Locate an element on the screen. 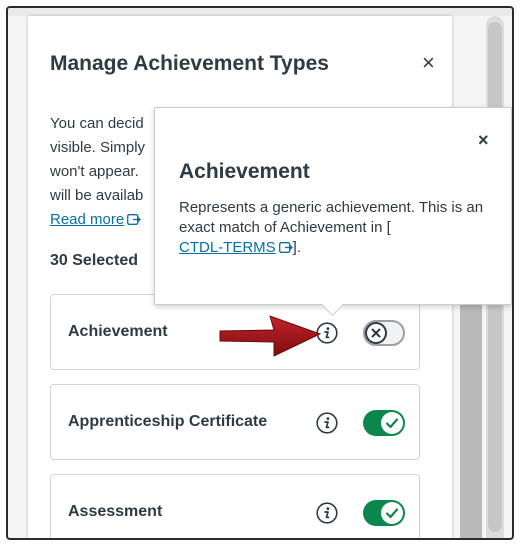 This screenshot has height=546, width=520. selected-count: 30 Selected is located at coordinates (94, 260).